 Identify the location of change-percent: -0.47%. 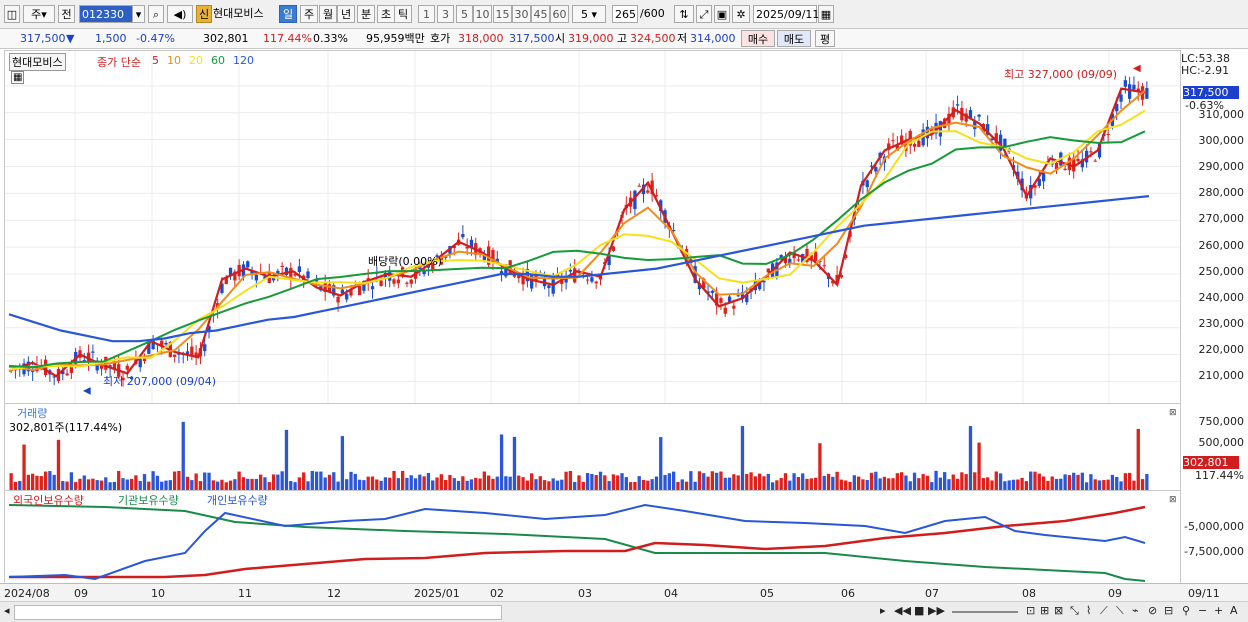
(155, 38).